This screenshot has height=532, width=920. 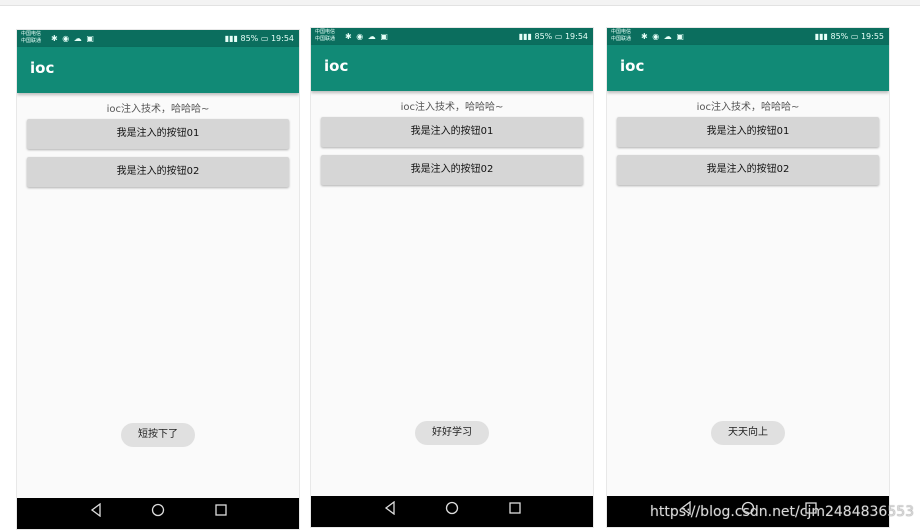 What do you see at coordinates (158, 435) in the screenshot?
I see `toast-message: 短按下了` at bounding box center [158, 435].